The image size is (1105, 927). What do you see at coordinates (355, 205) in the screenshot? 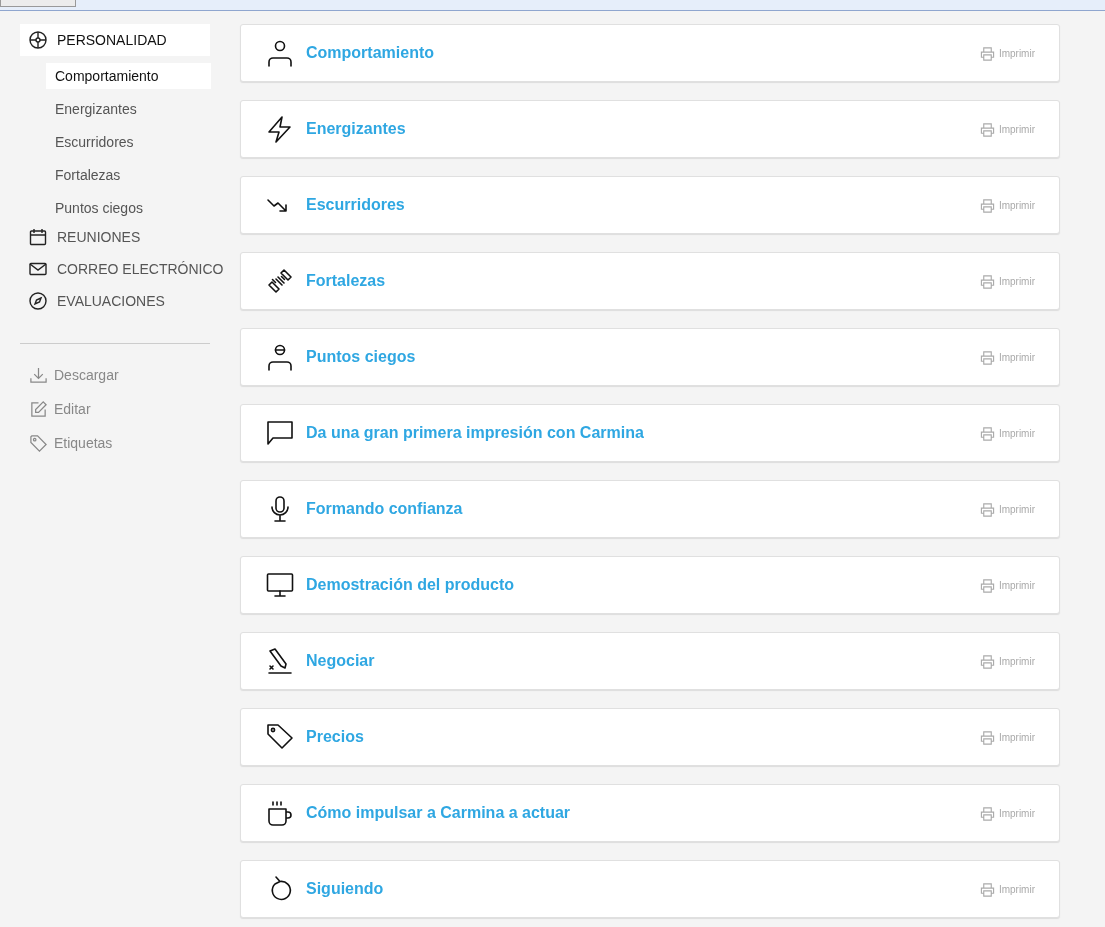
I see `card-title-link: Escurridores` at bounding box center [355, 205].